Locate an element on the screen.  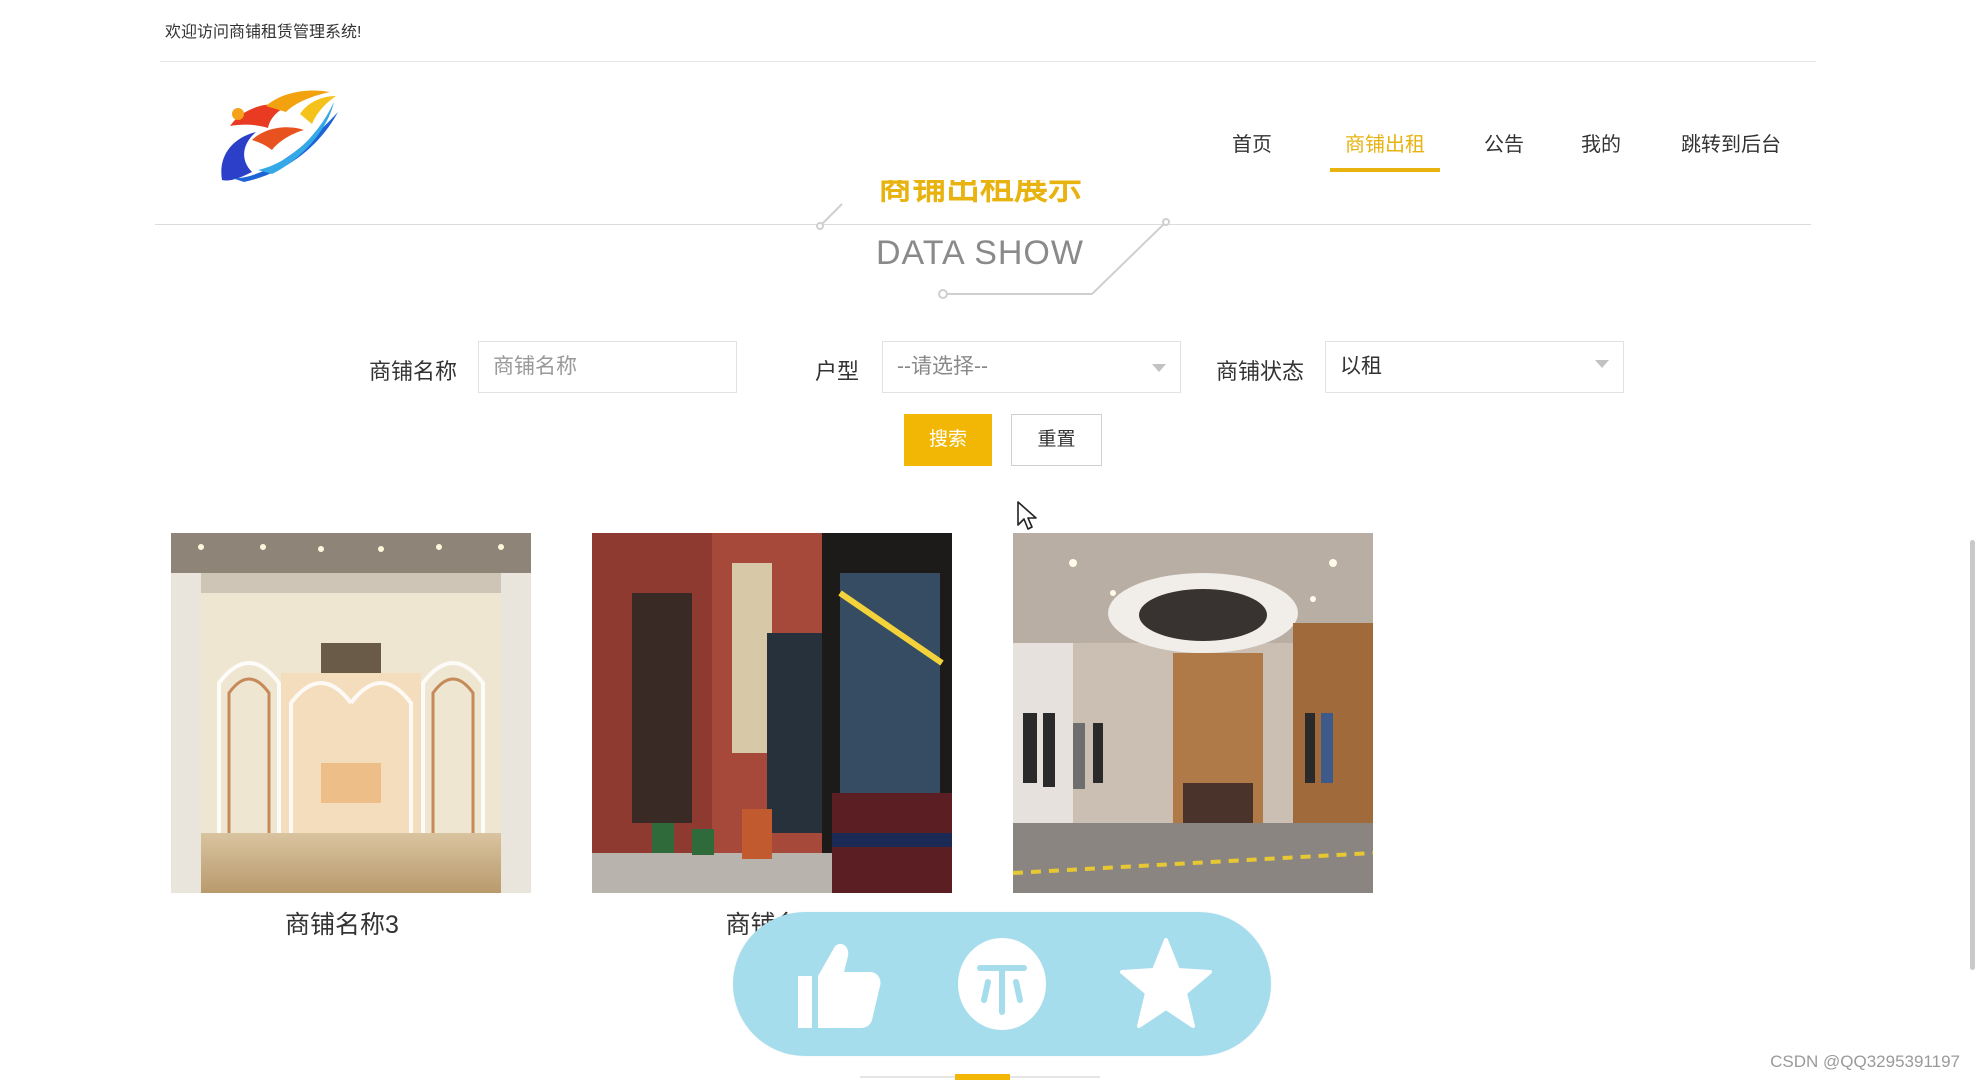
scrollbar-thumb is located at coordinates (1972, 755).